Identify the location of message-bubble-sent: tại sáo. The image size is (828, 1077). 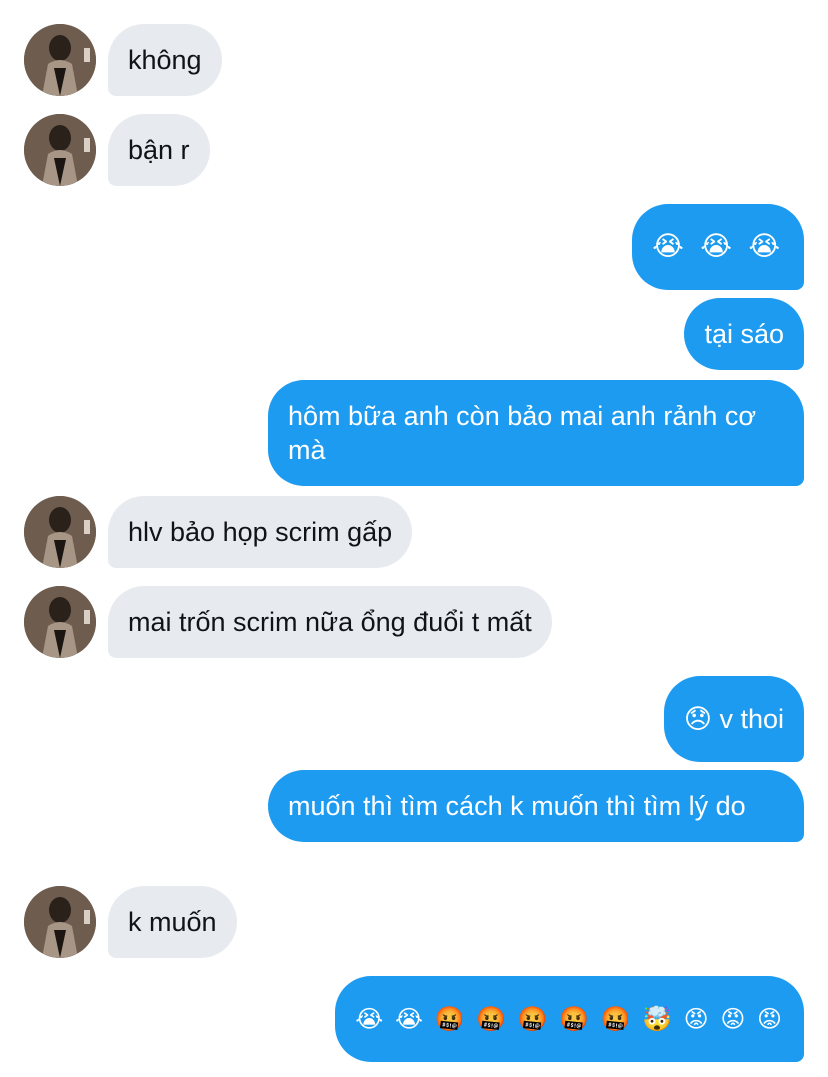
(744, 334).